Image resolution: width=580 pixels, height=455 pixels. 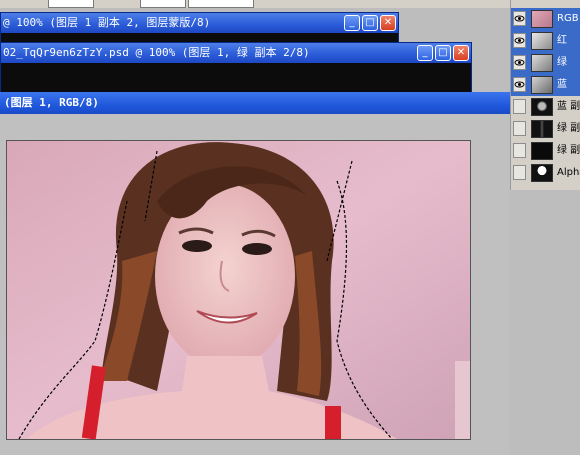 I want to click on document-window-1: @ 100% (图层 1 副本 2, 图层蒙版/8) _ □ ✕, so click(x=199, y=28).